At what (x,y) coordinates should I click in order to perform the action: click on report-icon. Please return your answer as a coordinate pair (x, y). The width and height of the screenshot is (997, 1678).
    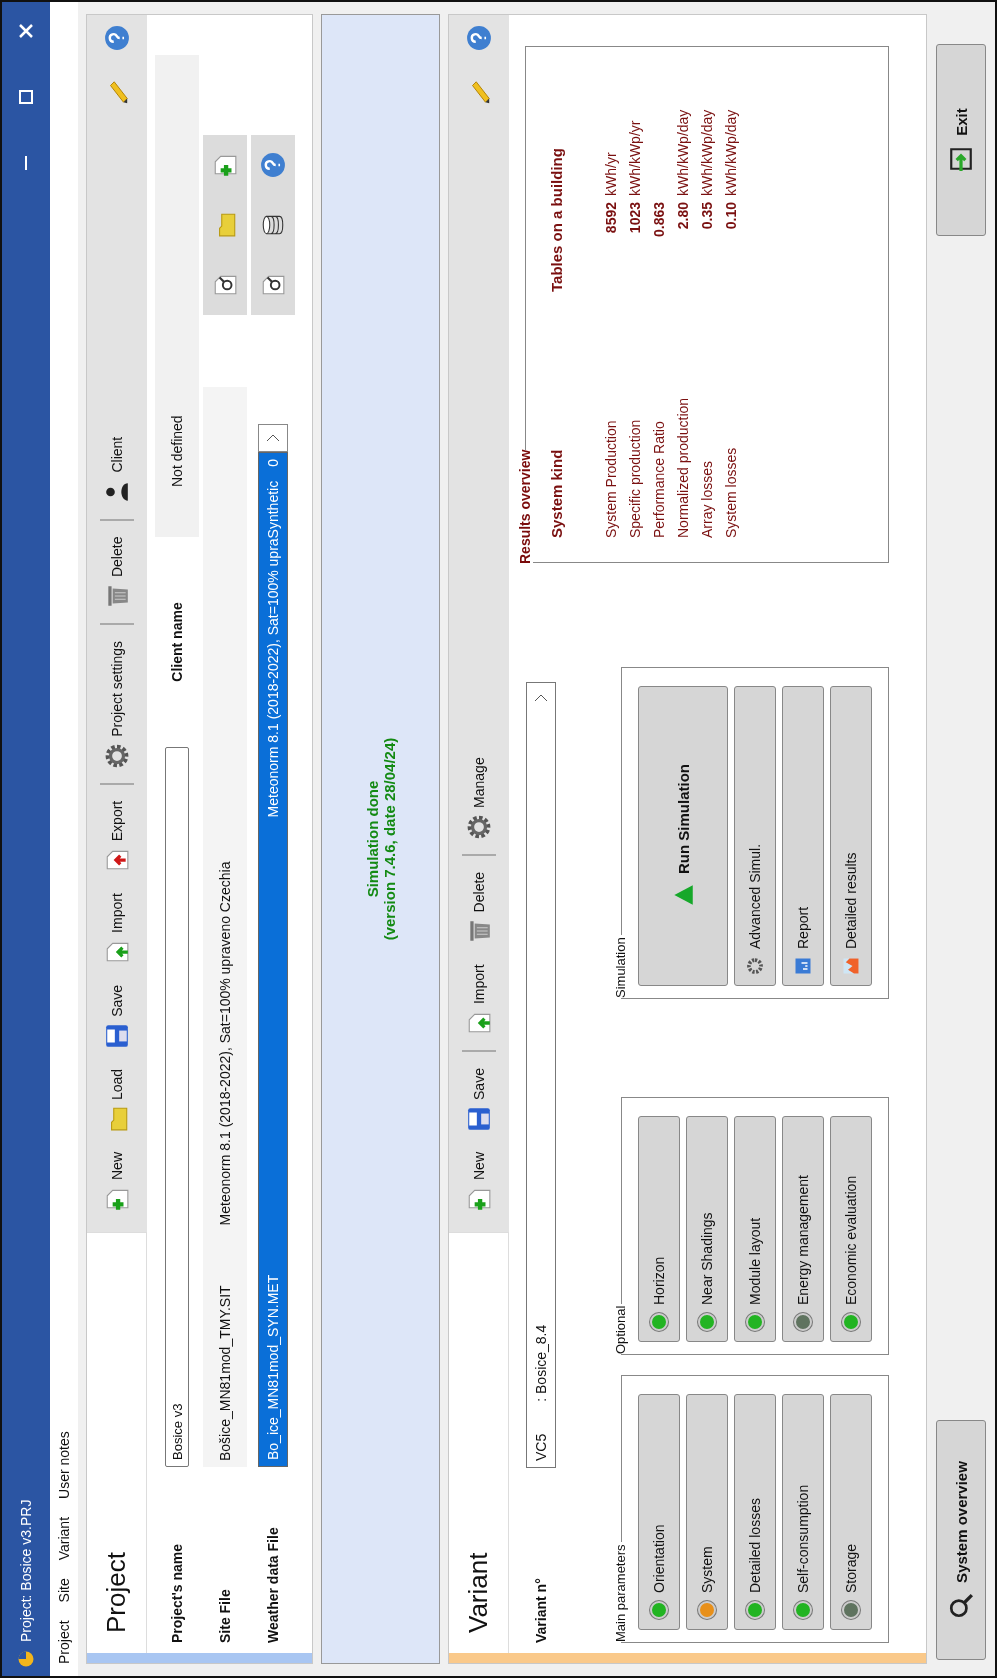
    Looking at the image, I should click on (803, 966).